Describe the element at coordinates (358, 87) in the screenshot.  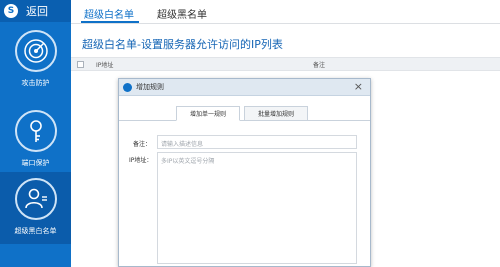
I see `close-icon: ×` at that location.